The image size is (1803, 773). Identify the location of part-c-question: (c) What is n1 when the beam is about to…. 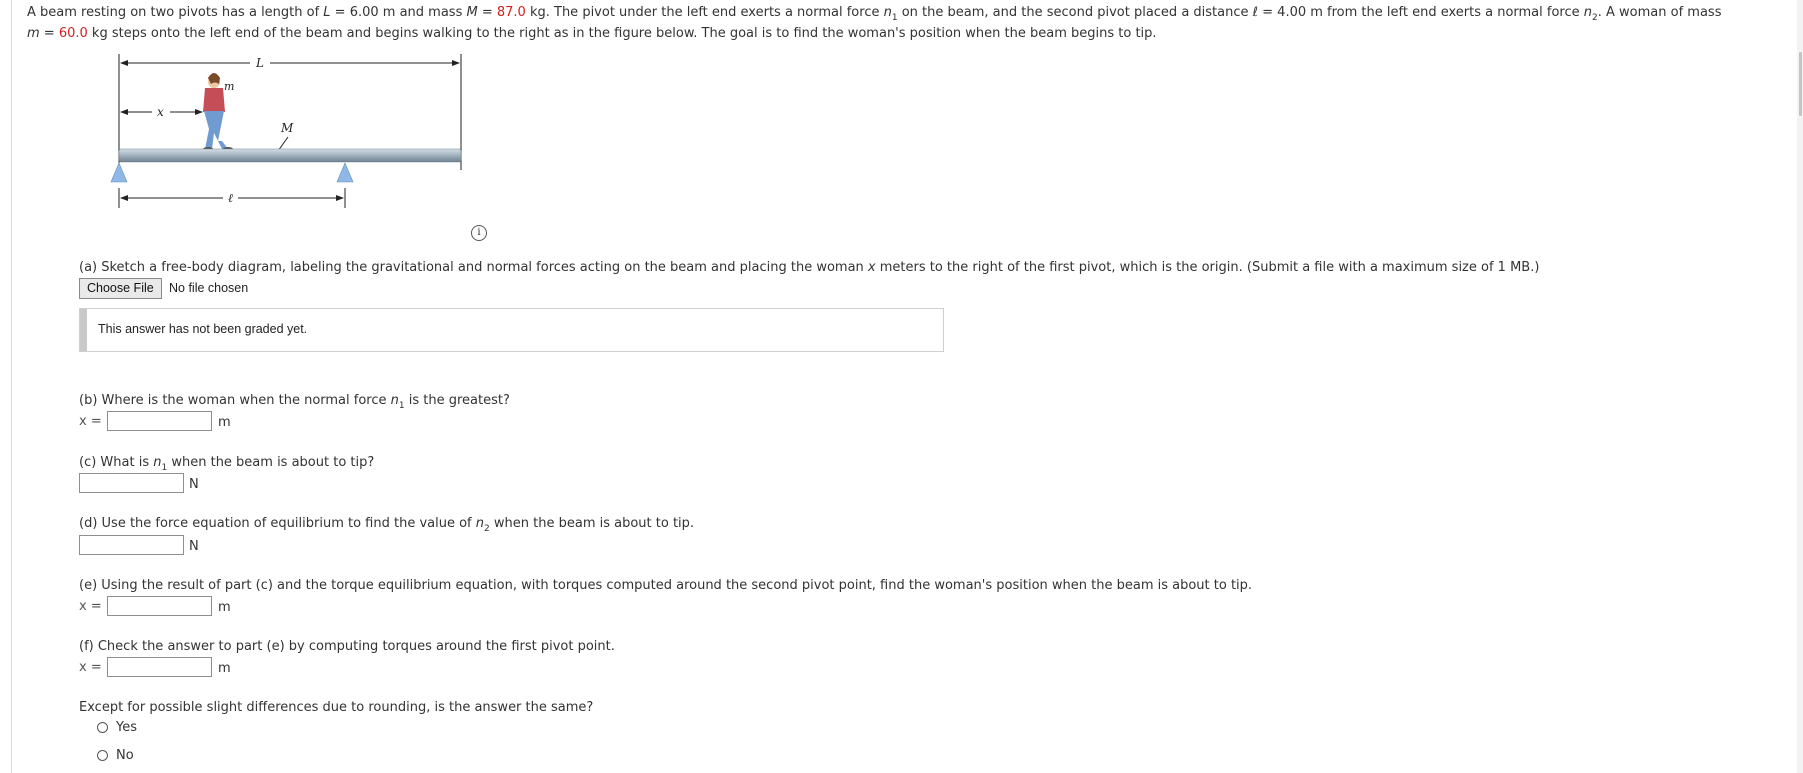
(227, 464).